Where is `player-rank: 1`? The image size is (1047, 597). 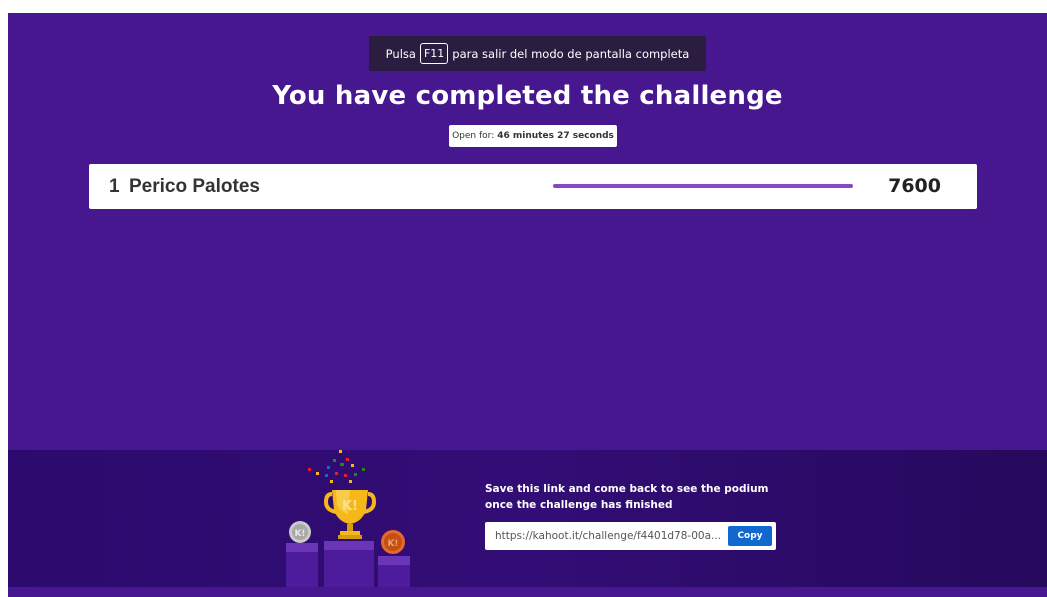
player-rank: 1 is located at coordinates (114, 186).